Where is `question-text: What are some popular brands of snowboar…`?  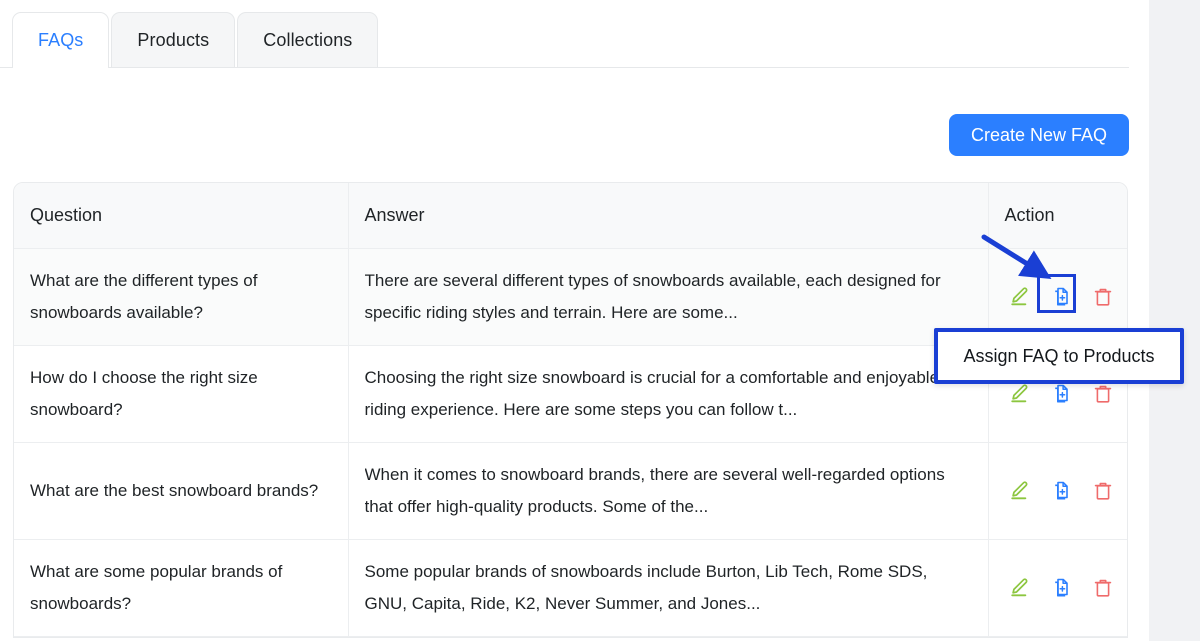
question-text: What are some popular brands of snowboar… is located at coordinates (156, 587).